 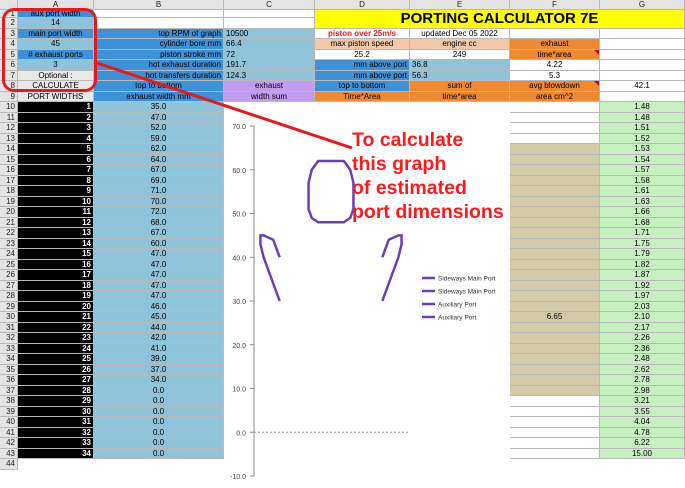 I want to click on column-header-d: D, so click(x=362, y=5).